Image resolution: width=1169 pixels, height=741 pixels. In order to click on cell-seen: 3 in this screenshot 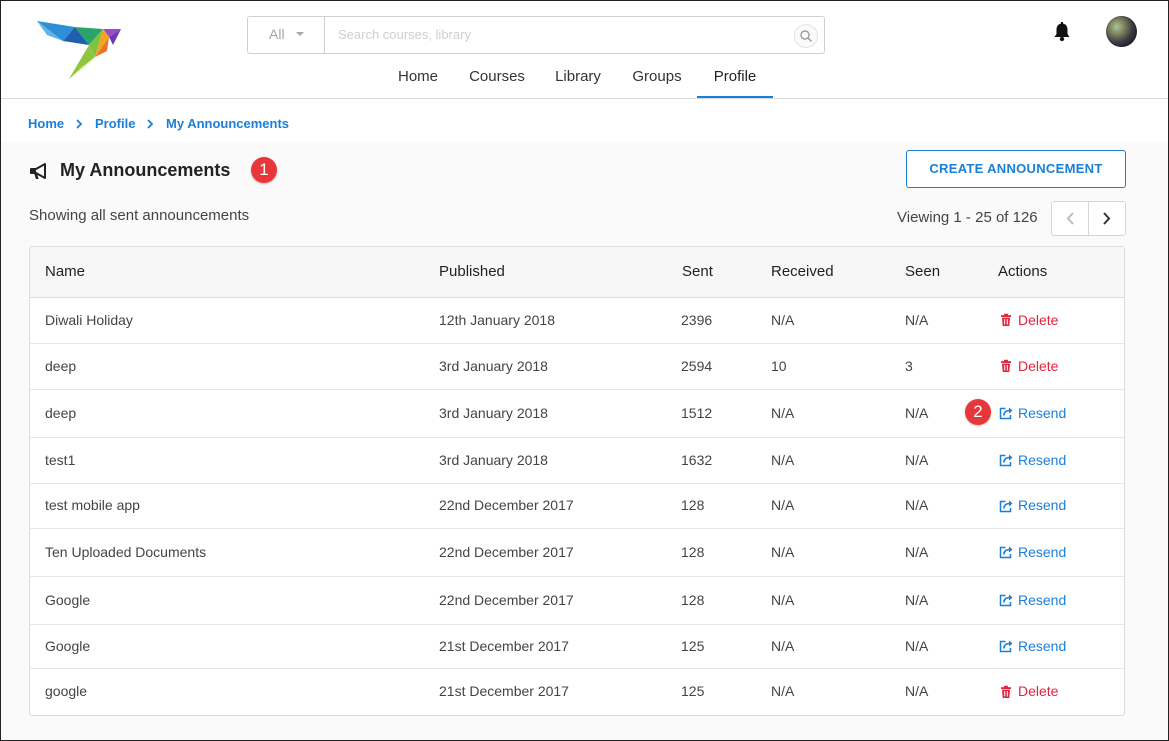, I will do `click(909, 366)`.